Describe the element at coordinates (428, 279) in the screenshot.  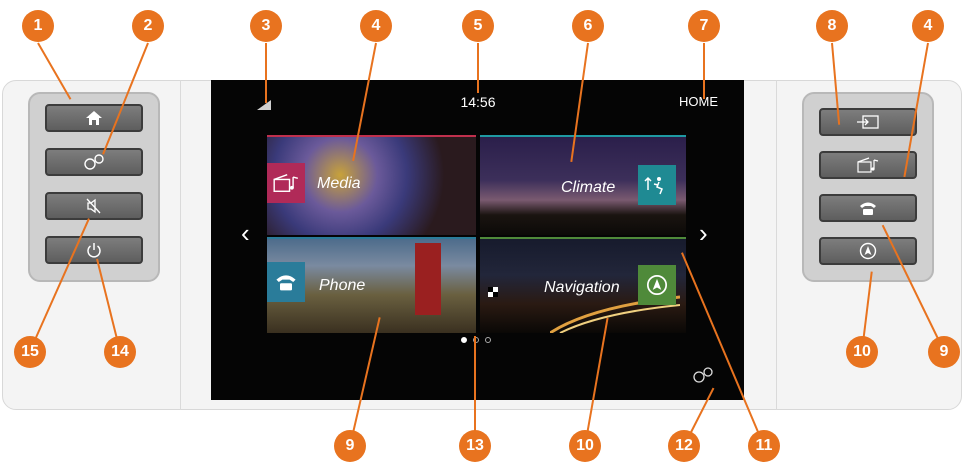
I see `phone-box-image` at that location.